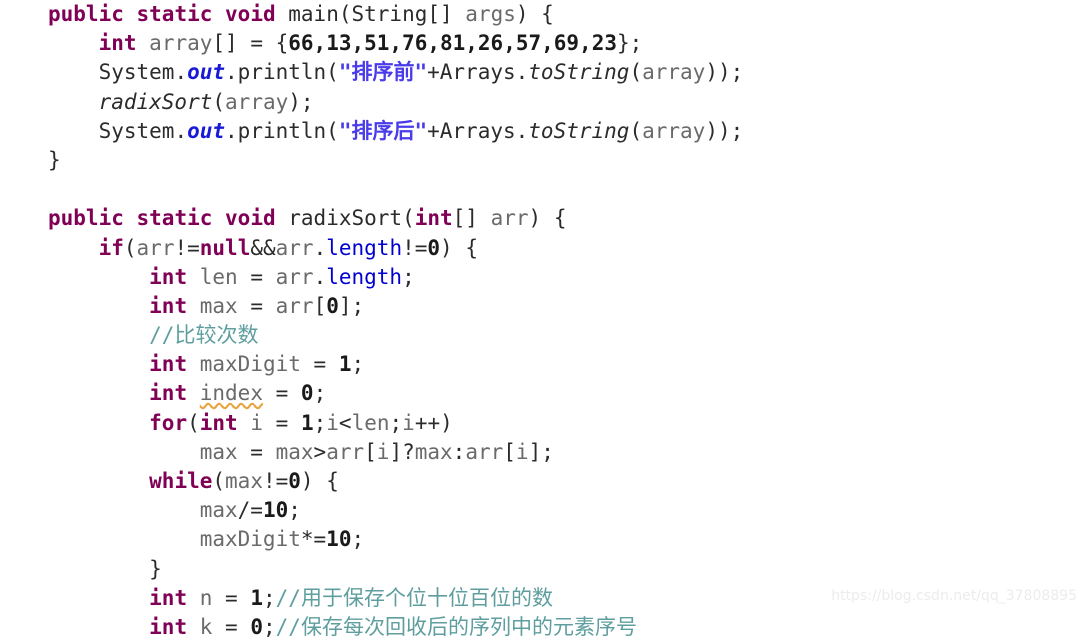 The height and width of the screenshot is (642, 1087). What do you see at coordinates (111, 247) in the screenshot?
I see `code-token-keyword: if` at bounding box center [111, 247].